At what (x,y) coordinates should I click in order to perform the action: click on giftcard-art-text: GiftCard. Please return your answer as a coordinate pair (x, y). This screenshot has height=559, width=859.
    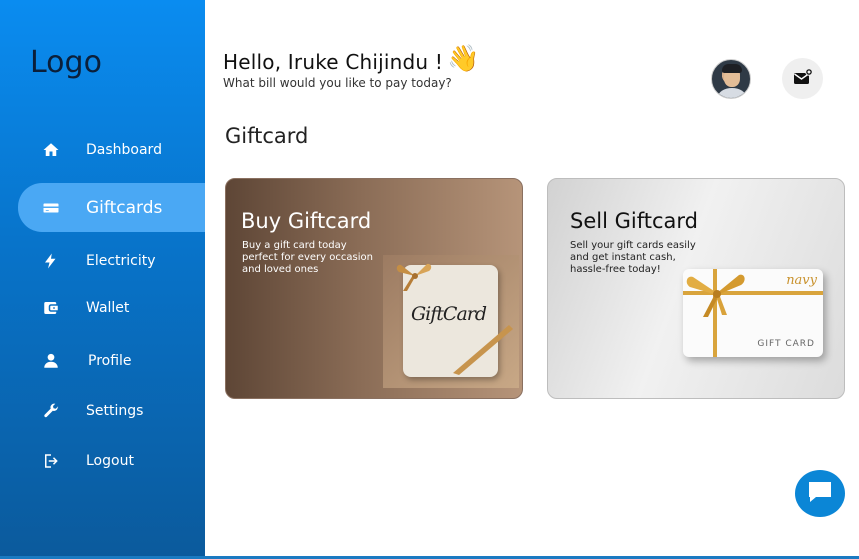
    Looking at the image, I should click on (449, 314).